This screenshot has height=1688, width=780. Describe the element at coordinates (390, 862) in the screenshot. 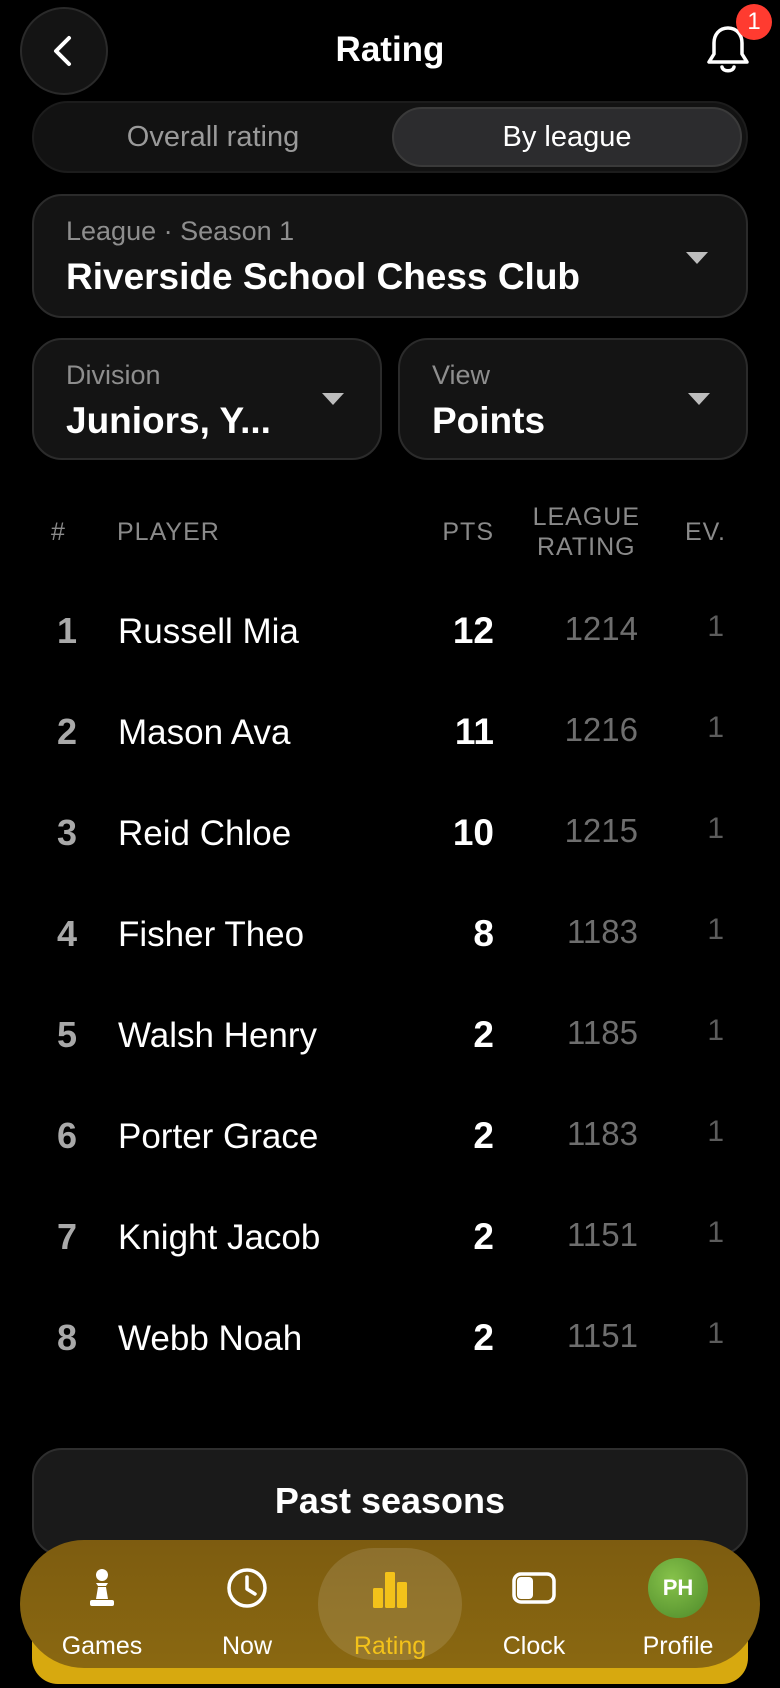

I see `table-row: 3 Reid Chloe 10 1215 1` at that location.